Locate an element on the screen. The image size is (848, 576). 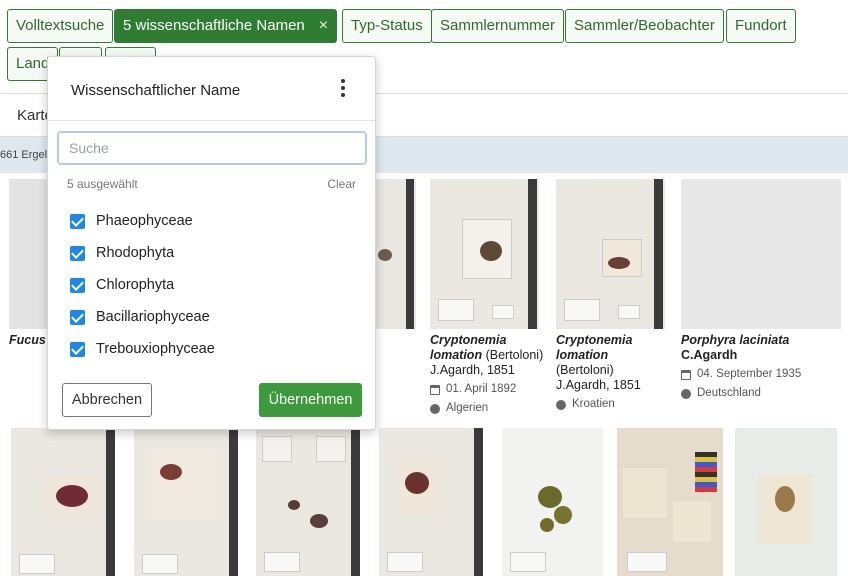
filter-chip-scientific-names: 5 wissenschaftliche Namen × is located at coordinates (226, 26).